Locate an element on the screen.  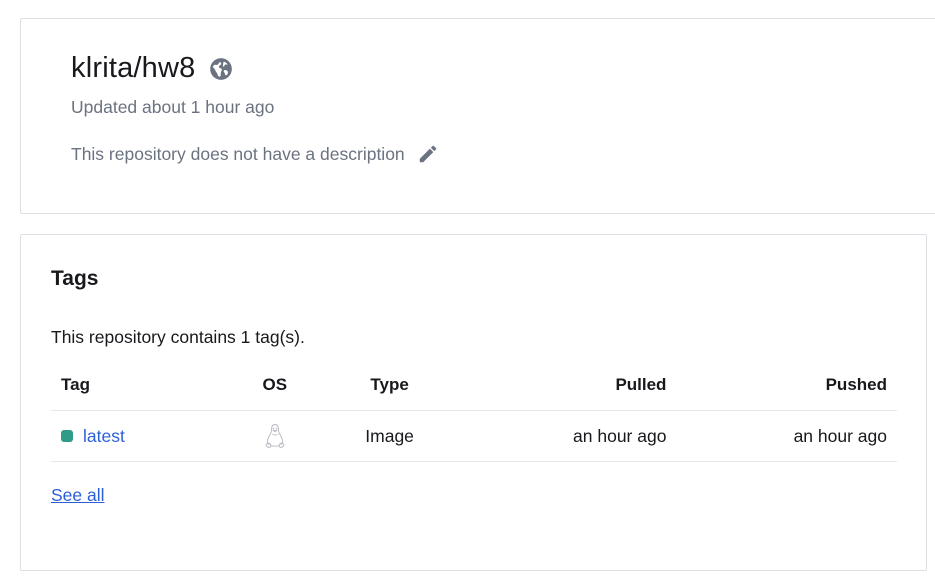
pulled-cell: an hour ago is located at coordinates (562, 436).